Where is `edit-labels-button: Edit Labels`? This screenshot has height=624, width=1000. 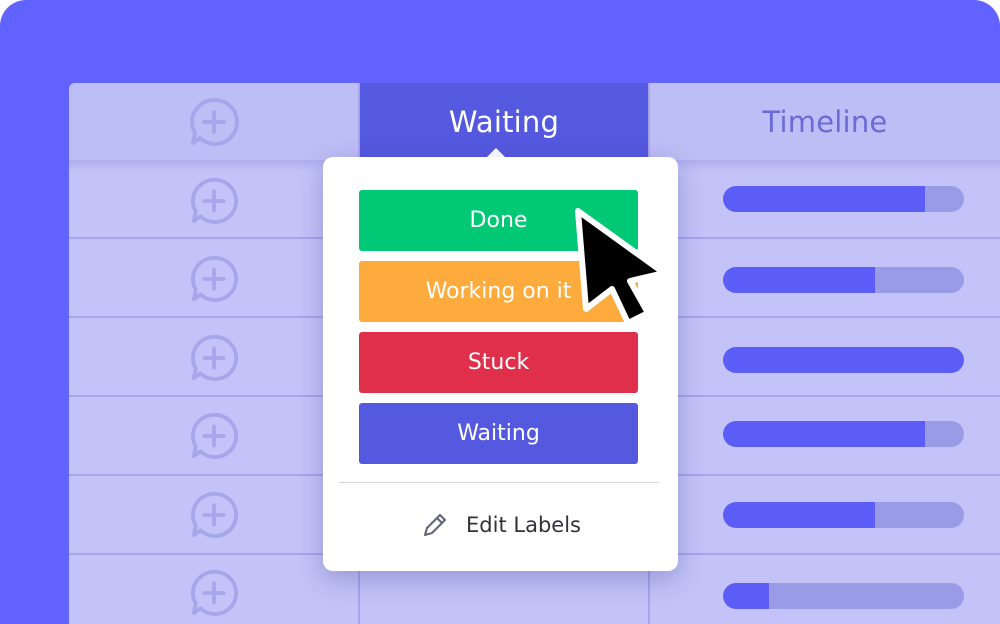 edit-labels-button: Edit Labels is located at coordinates (500, 525).